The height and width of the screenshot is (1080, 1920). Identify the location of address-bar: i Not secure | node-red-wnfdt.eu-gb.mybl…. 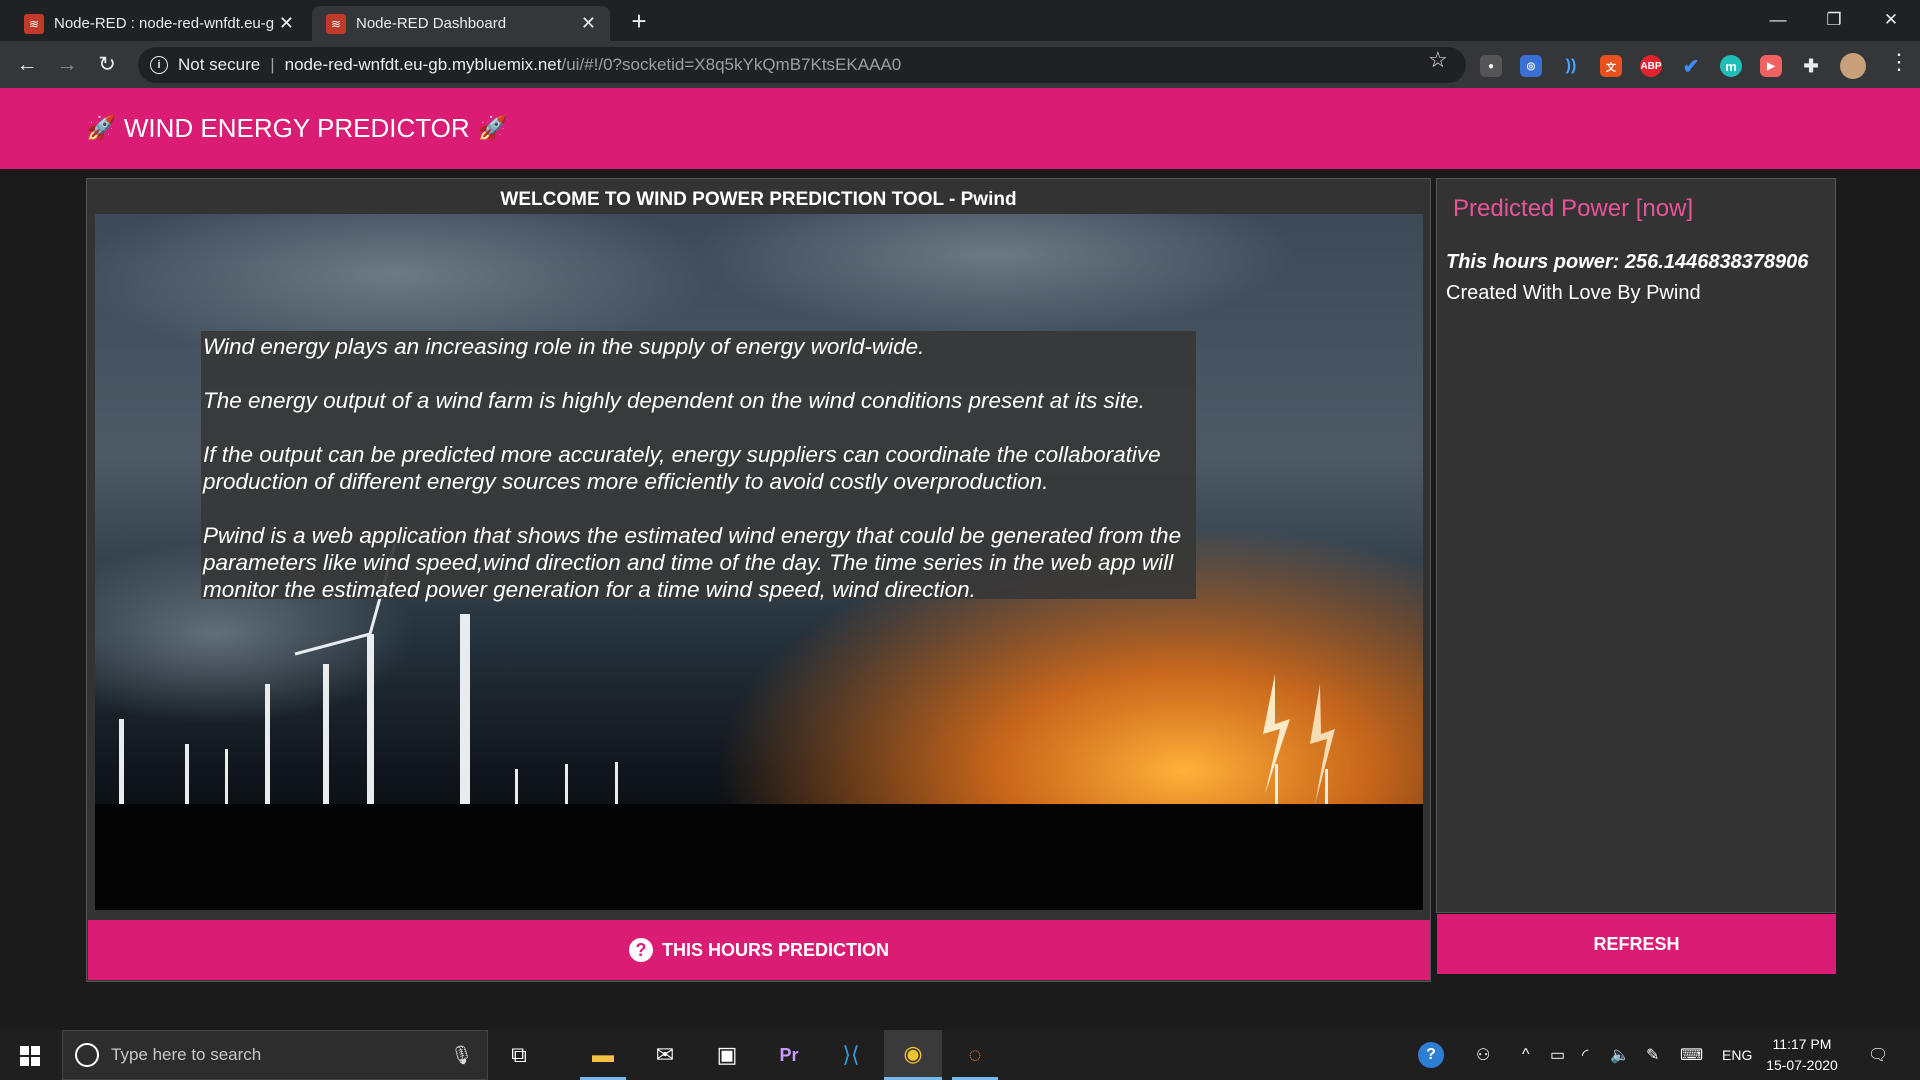
(802, 65).